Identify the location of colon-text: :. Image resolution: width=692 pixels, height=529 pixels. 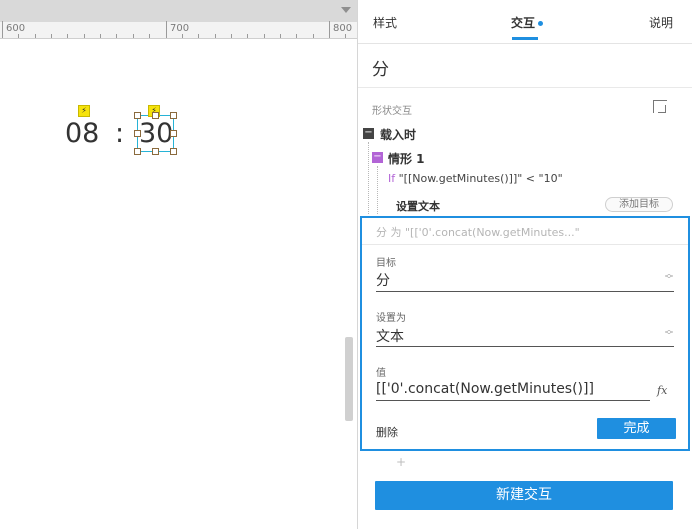
(119, 133).